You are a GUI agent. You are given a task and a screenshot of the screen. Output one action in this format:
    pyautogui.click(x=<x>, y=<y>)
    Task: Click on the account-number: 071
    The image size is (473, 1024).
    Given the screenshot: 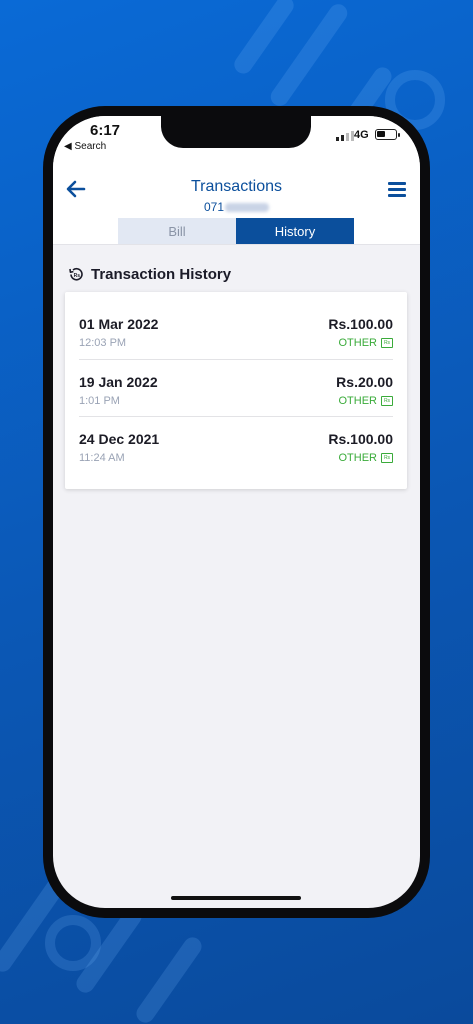 What is the action you would take?
    pyautogui.click(x=236, y=207)
    